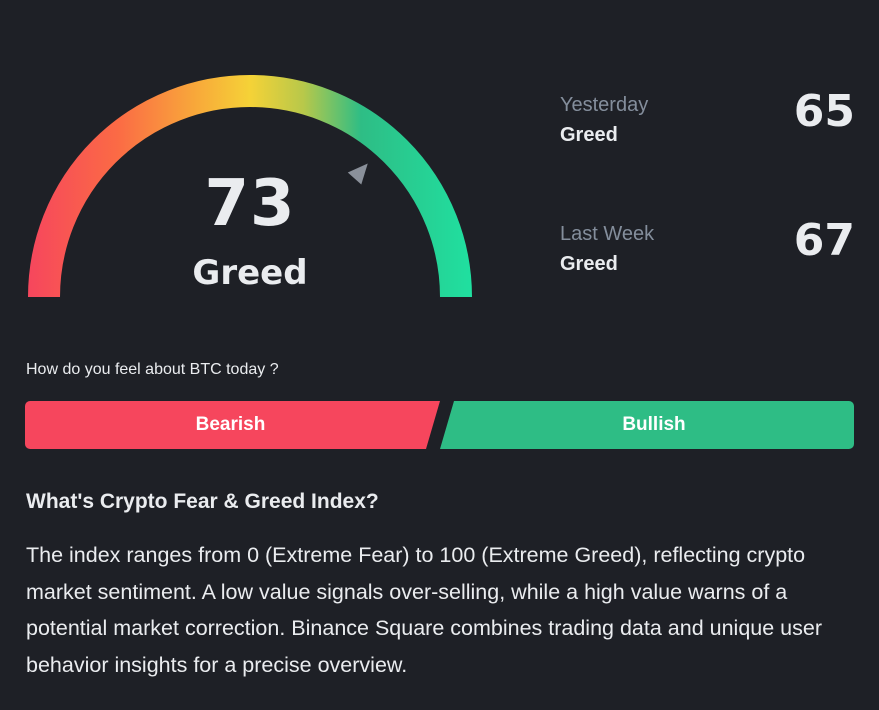  What do you see at coordinates (824, 111) in the screenshot?
I see `stat-yesterday-value: 65` at bounding box center [824, 111].